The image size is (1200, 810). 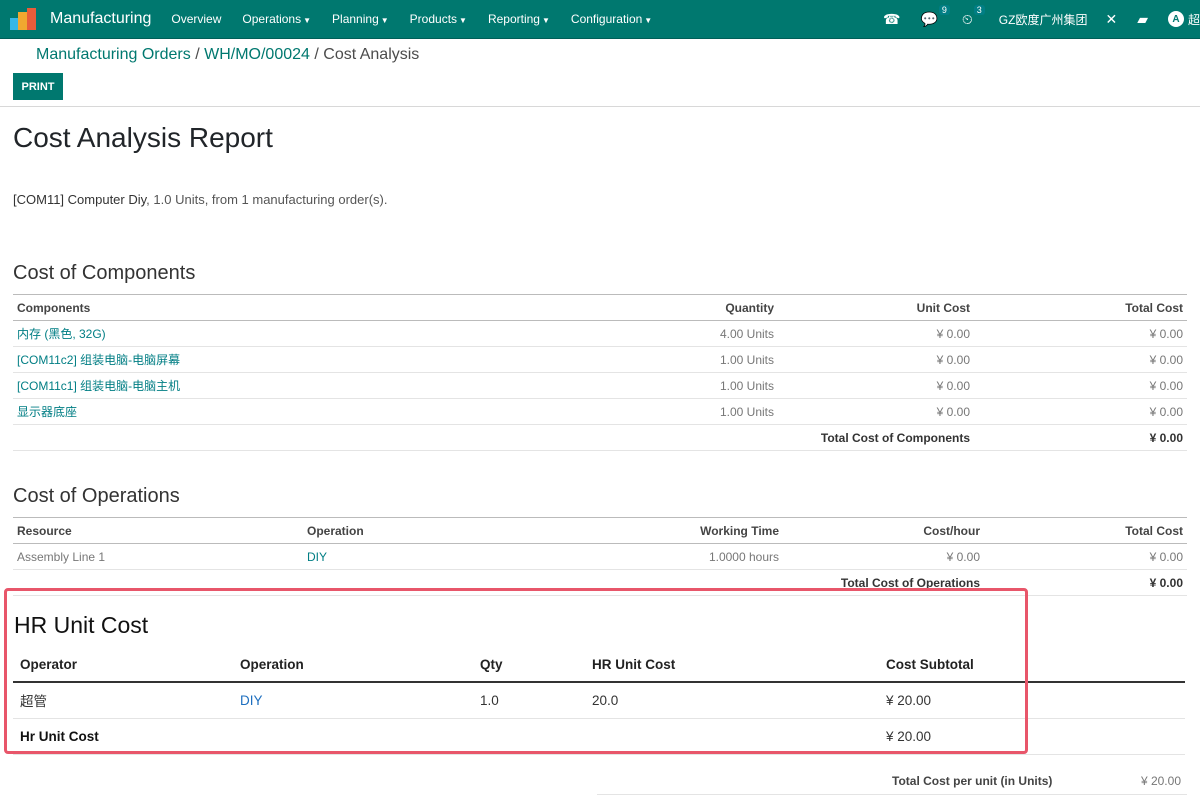 What do you see at coordinates (38, 86) in the screenshot?
I see `print-button: PRINT` at bounding box center [38, 86].